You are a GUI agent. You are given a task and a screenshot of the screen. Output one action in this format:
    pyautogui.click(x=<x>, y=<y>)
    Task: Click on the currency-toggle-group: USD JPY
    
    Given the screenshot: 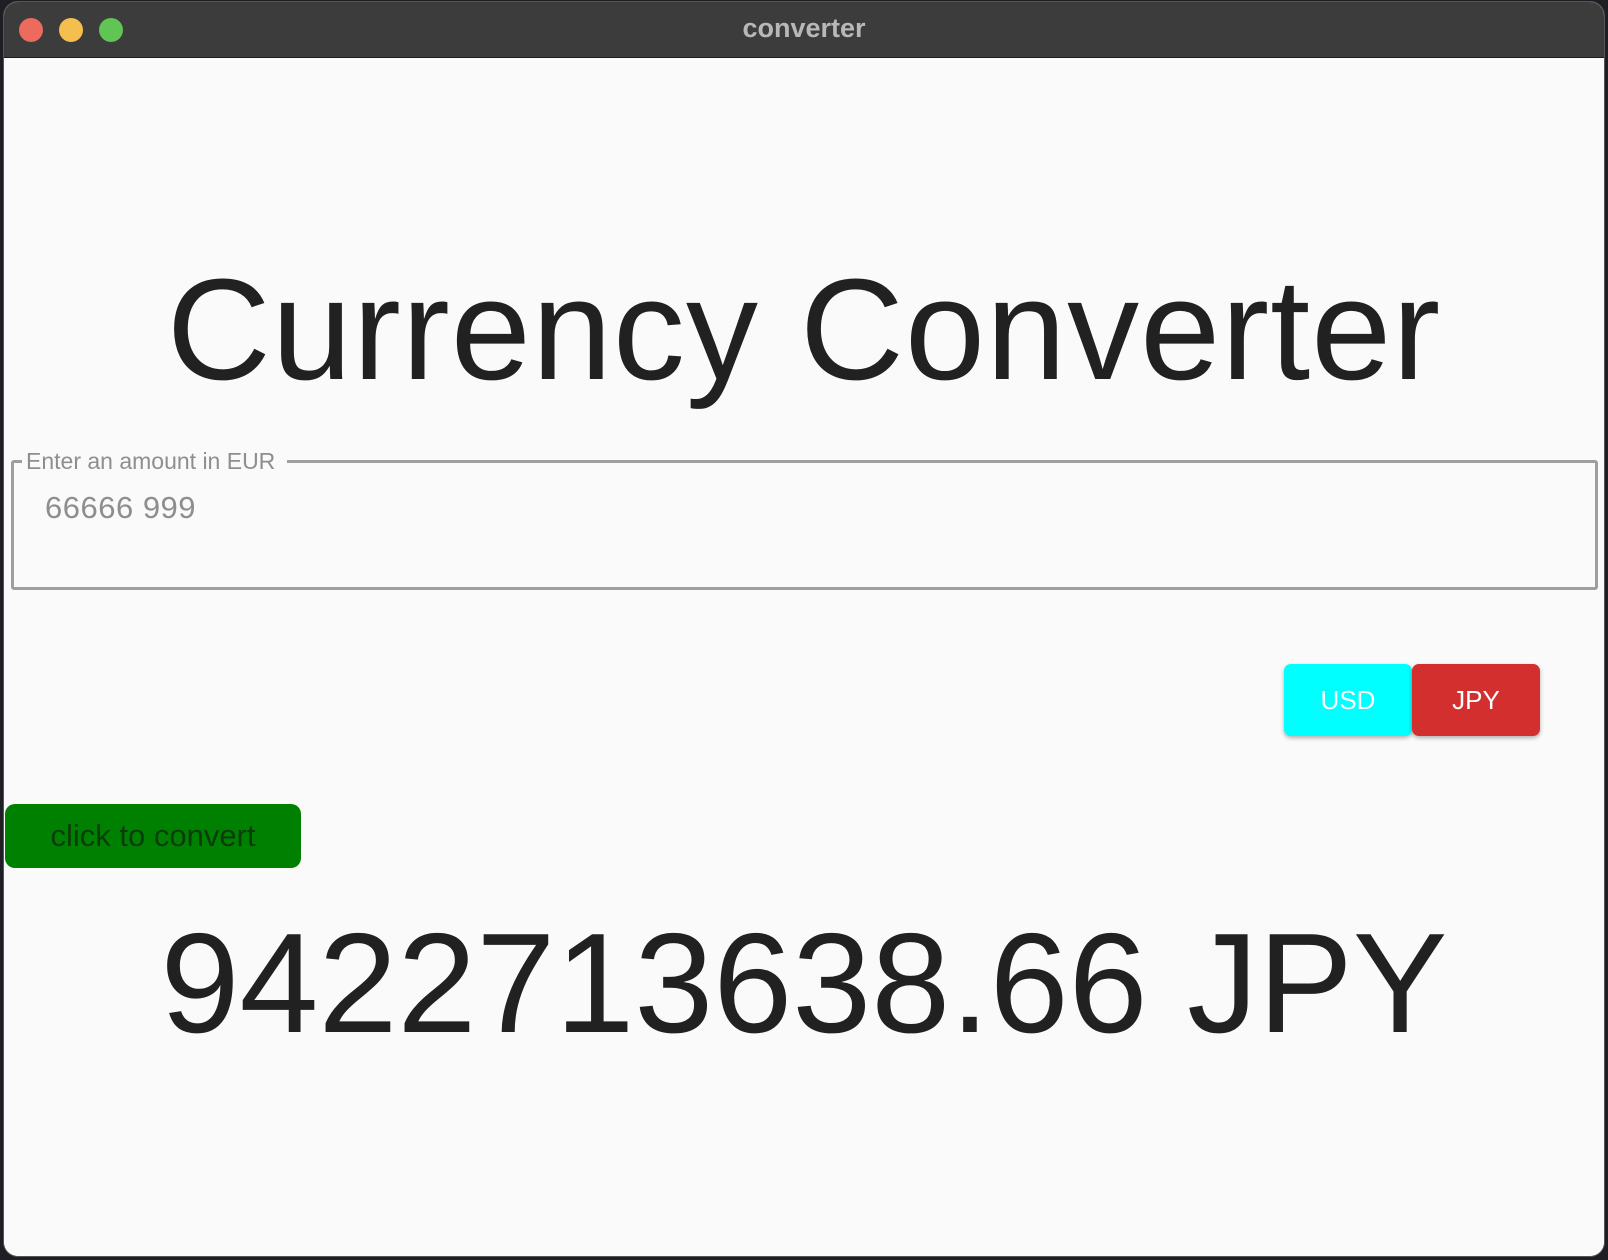 What is the action you would take?
    pyautogui.click(x=1412, y=700)
    